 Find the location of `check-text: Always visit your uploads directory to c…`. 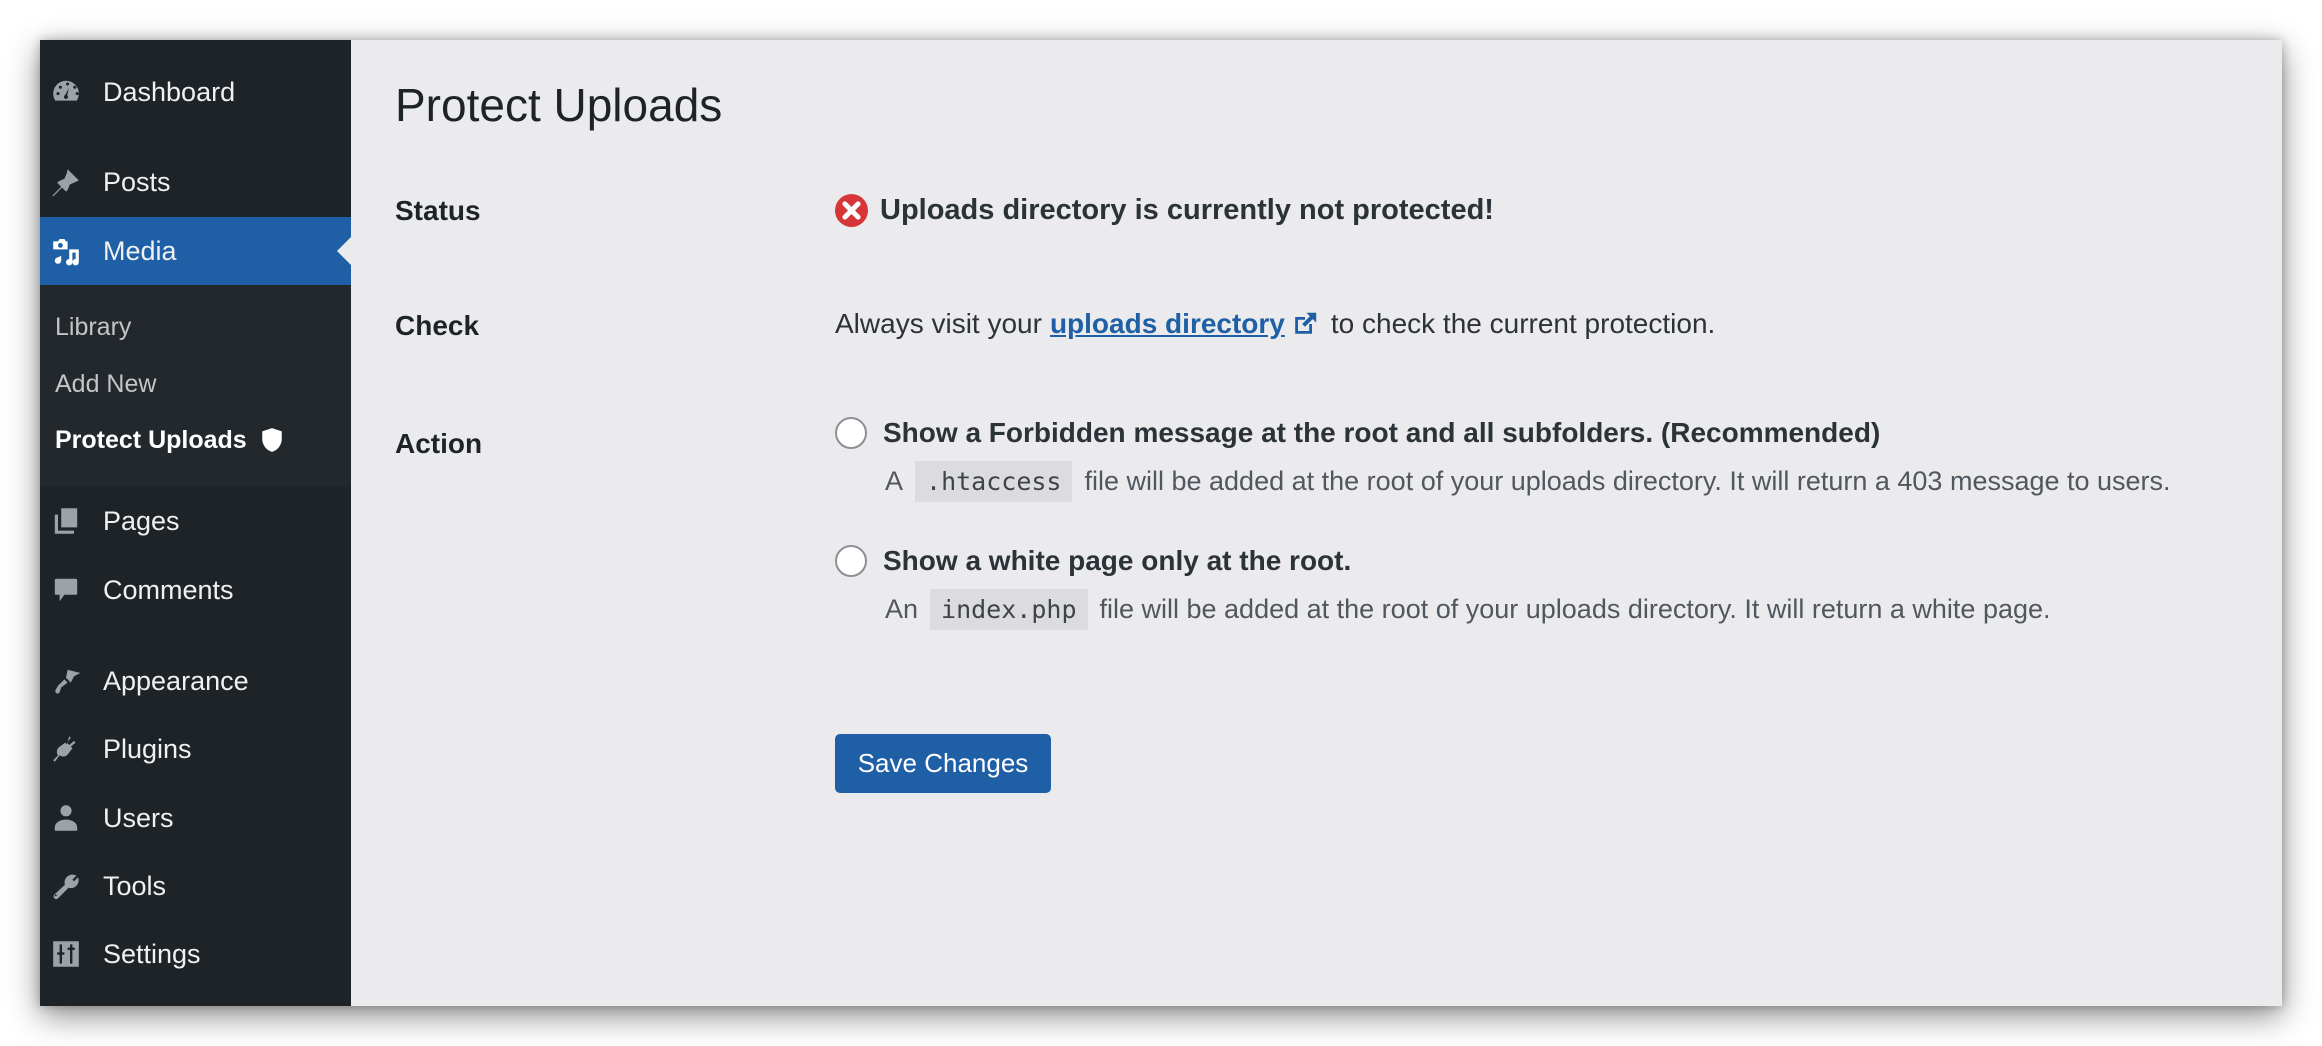

check-text: Always visit your uploads directory to c… is located at coordinates (1275, 324).